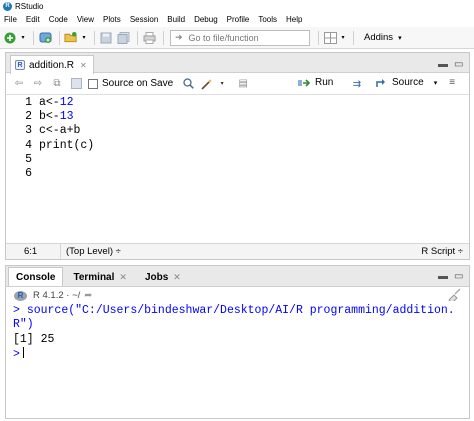 This screenshot has height=421, width=474. Describe the element at coordinates (57, 295) in the screenshot. I see `r-version-path: R 4.1.2 · ~/` at that location.